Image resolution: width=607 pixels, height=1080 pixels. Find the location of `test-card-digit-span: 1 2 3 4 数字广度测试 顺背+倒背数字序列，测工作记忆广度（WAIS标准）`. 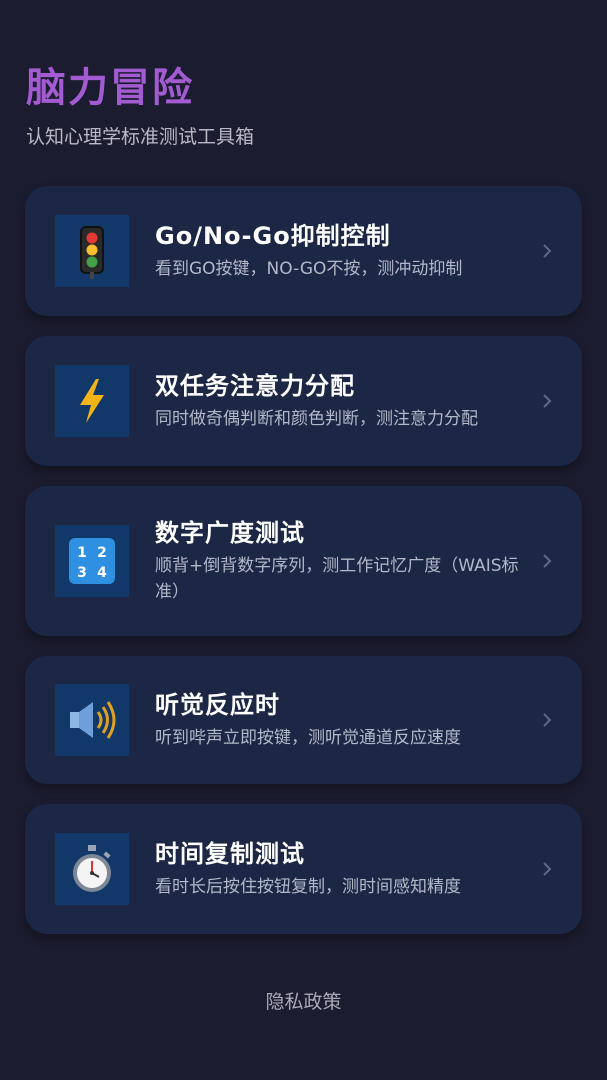

test-card-digit-span: 1 2 3 4 数字广度测试 顺背+倒背数字序列，测工作记忆广度（WAIS标准） is located at coordinates (303, 561).